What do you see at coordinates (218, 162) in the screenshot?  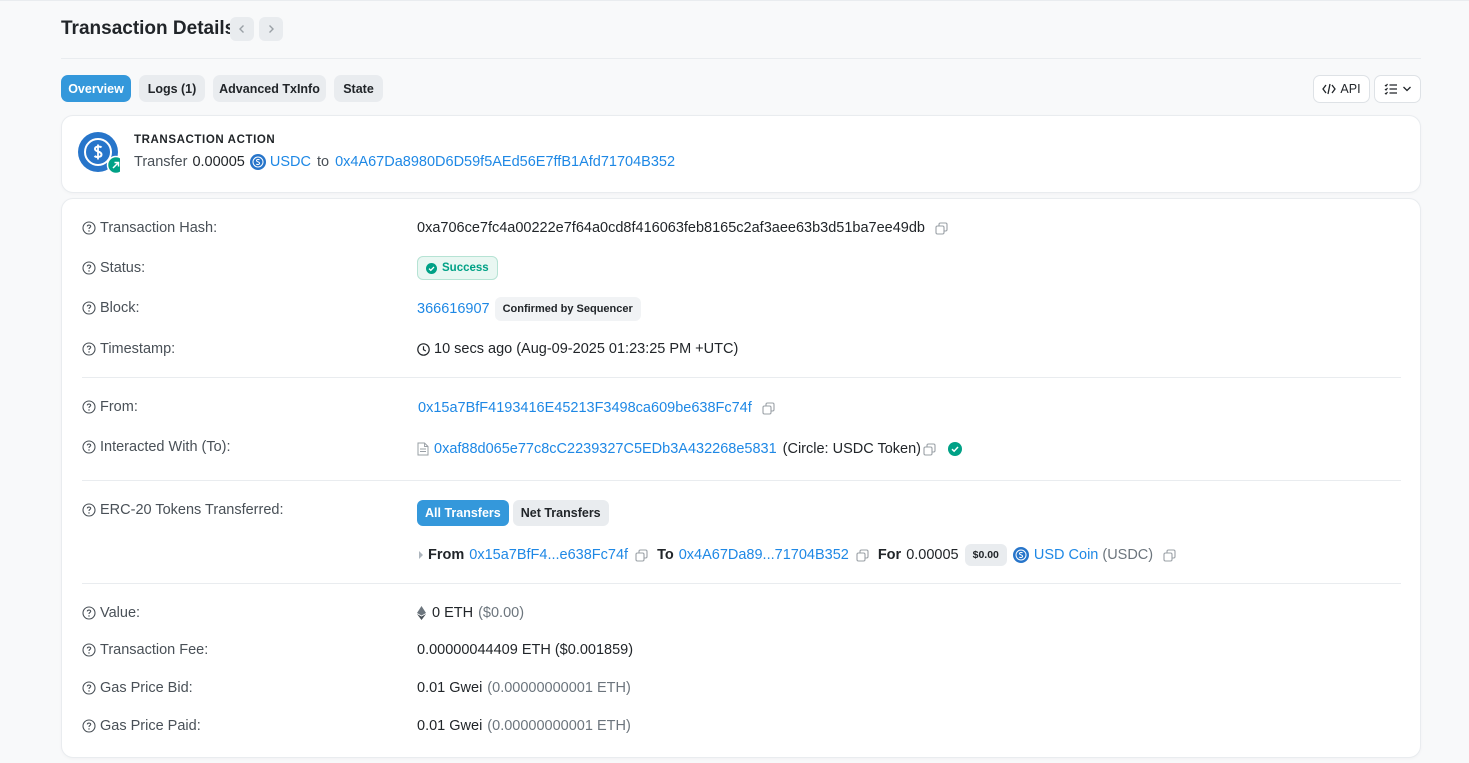 I see `action-amount: 0.00005` at bounding box center [218, 162].